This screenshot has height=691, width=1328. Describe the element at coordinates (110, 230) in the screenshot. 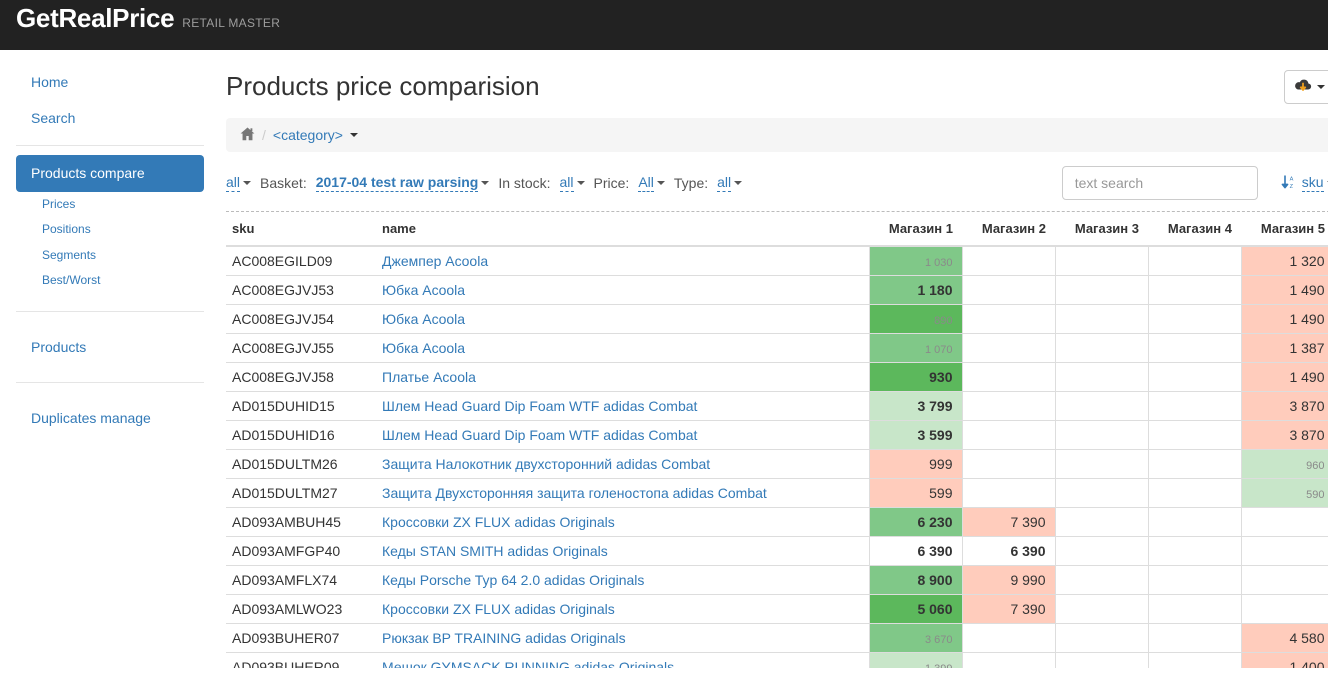

I see `sidebar-subitem-positions: Positions` at that location.